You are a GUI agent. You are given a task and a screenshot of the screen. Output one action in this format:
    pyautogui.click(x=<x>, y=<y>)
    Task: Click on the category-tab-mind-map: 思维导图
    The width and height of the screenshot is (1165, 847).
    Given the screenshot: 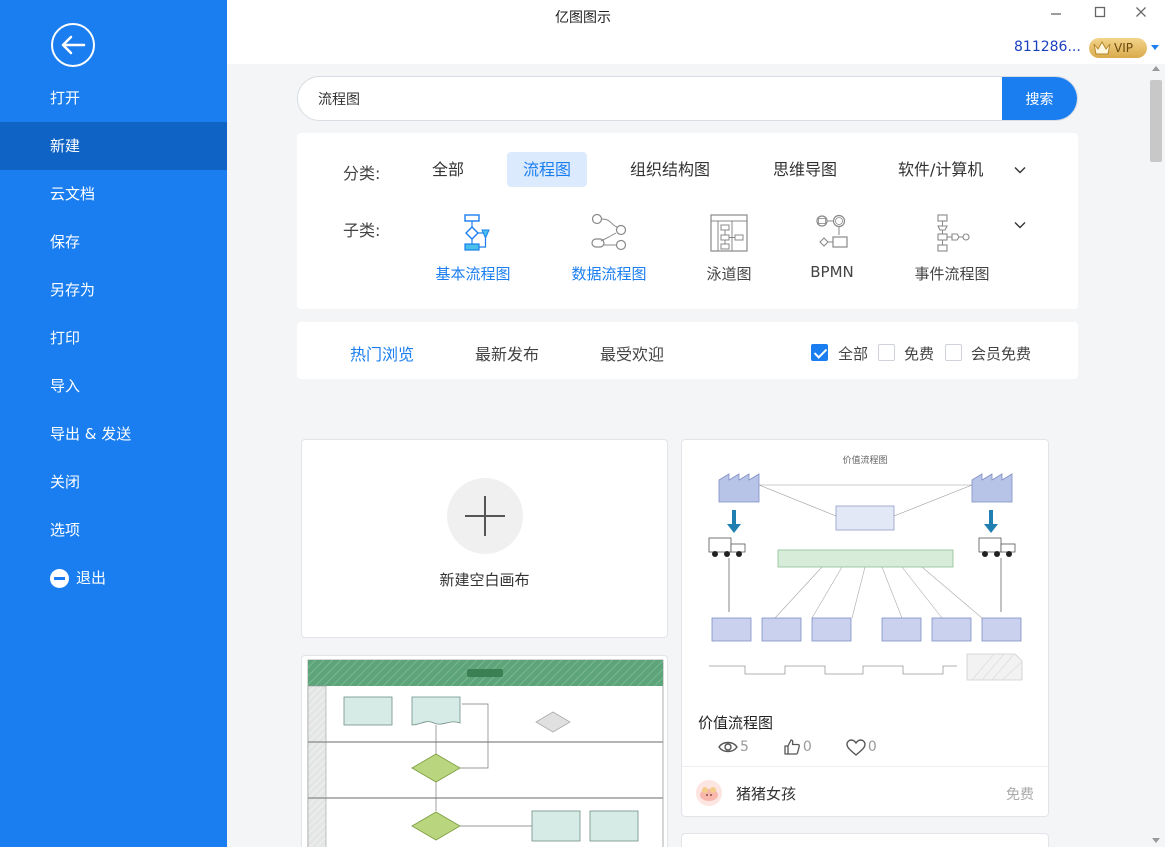 What is the action you would take?
    pyautogui.click(x=805, y=169)
    